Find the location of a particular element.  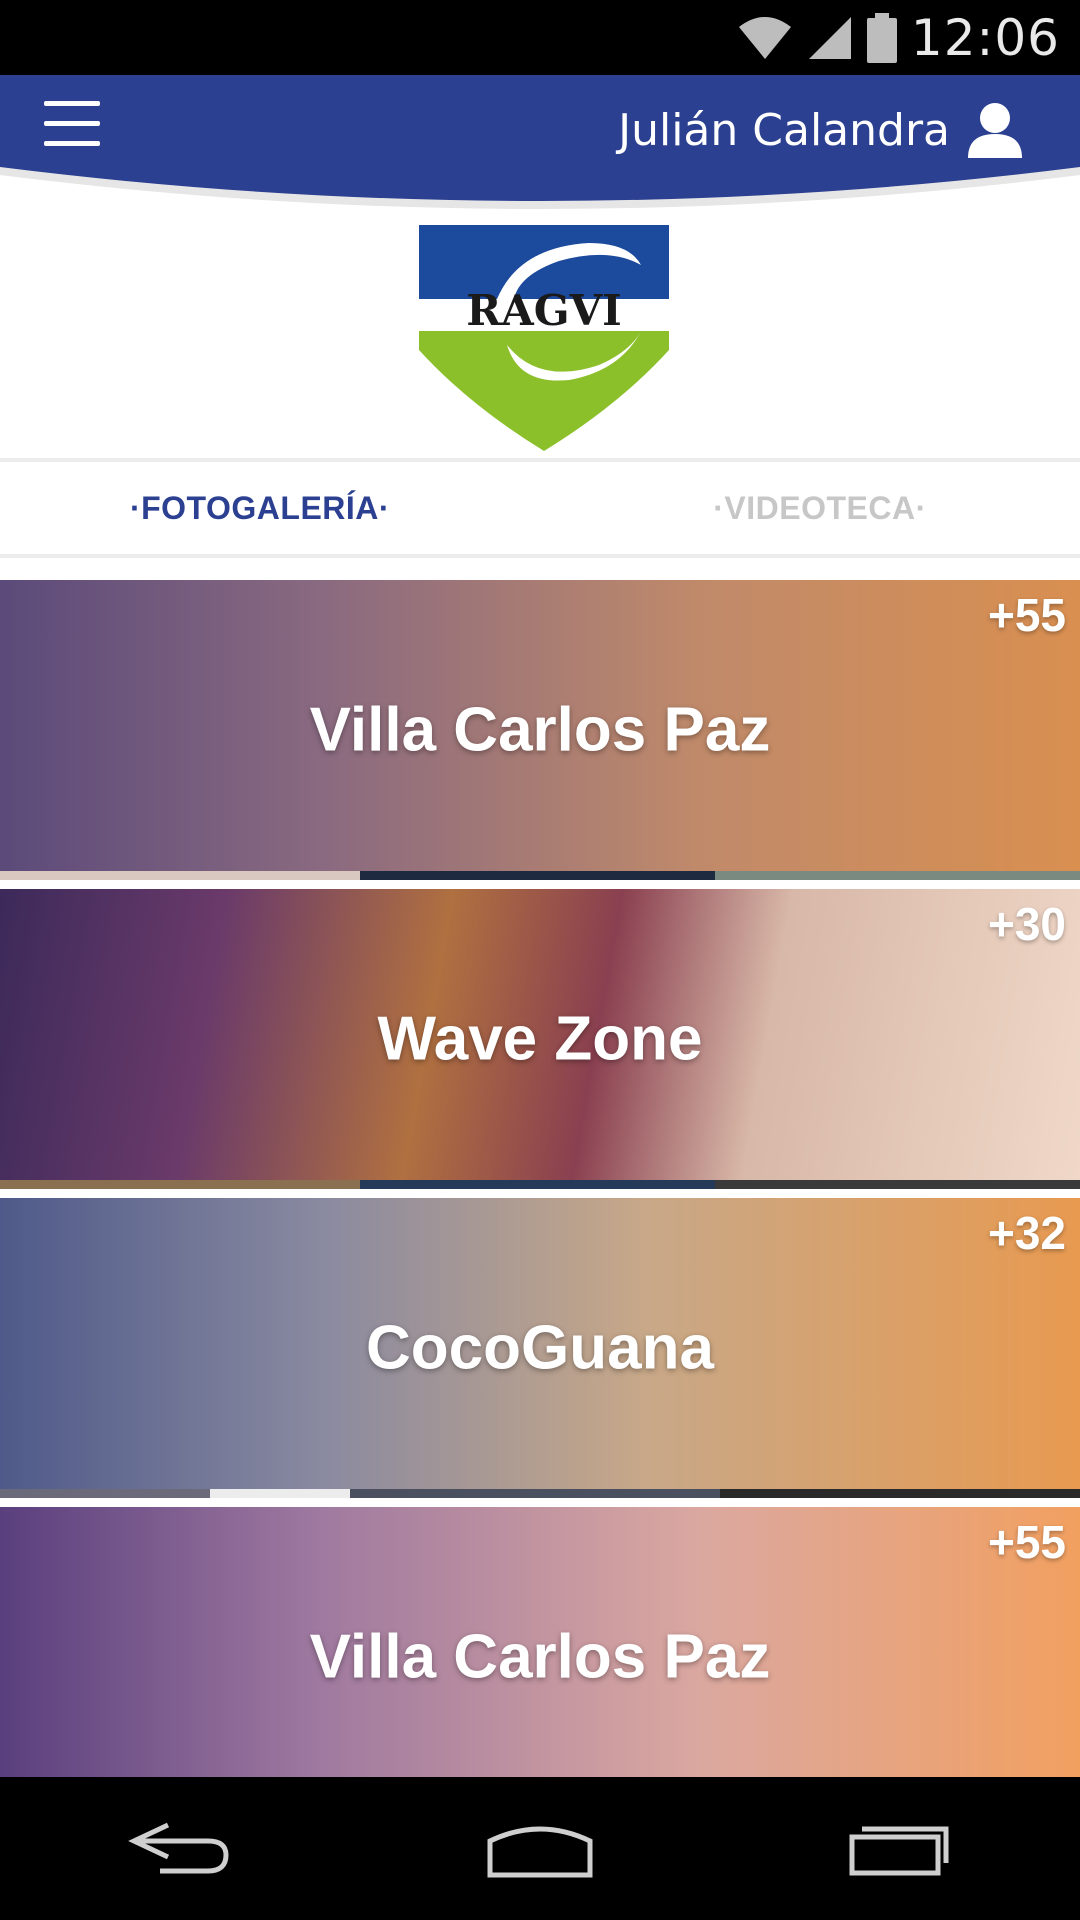

back-button is located at coordinates (180, 1849).